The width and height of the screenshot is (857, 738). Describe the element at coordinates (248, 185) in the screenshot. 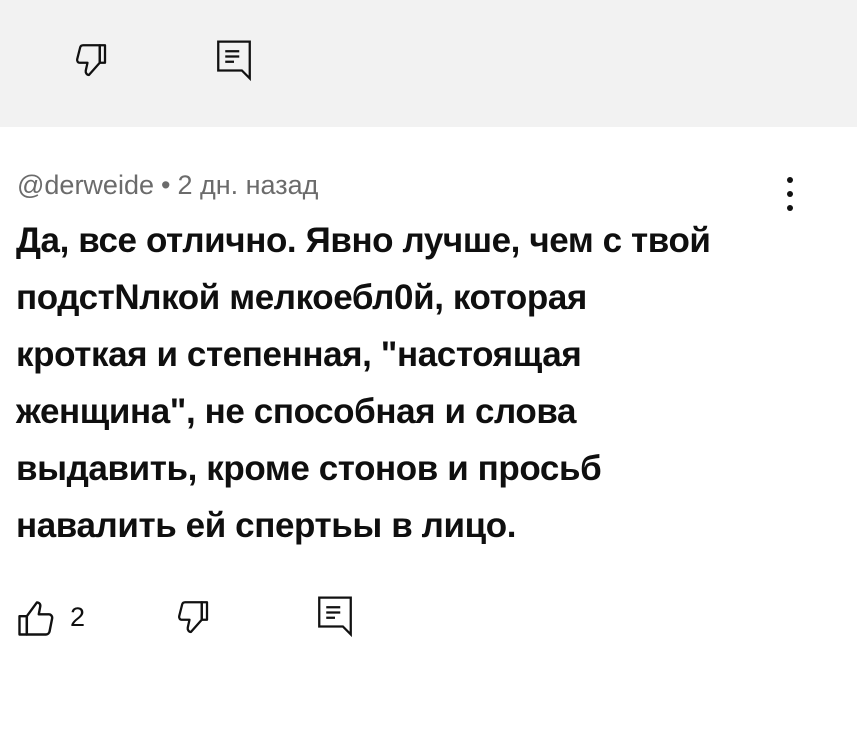

I see `comment-timestamp: 2 дн. назад` at that location.